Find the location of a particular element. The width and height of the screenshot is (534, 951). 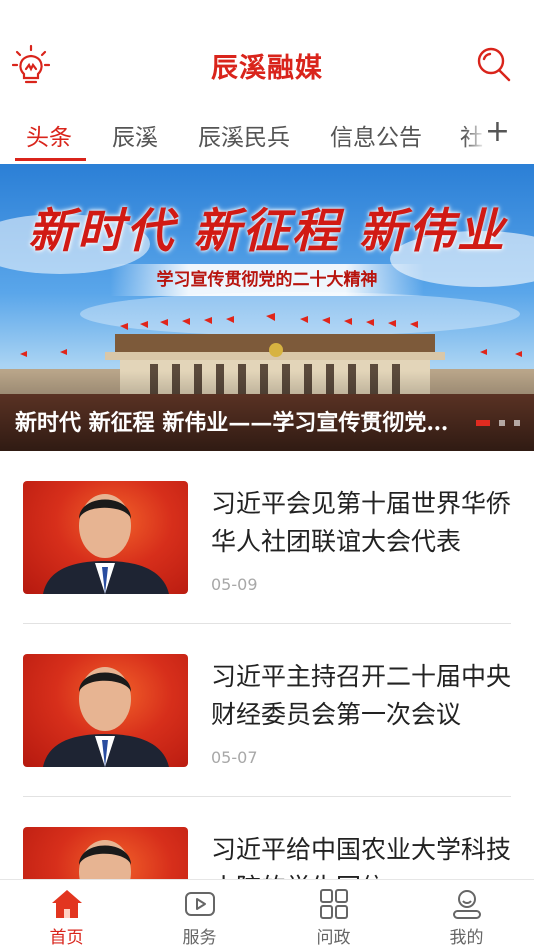

app-title: 辰溪融媒 is located at coordinates (267, 68).